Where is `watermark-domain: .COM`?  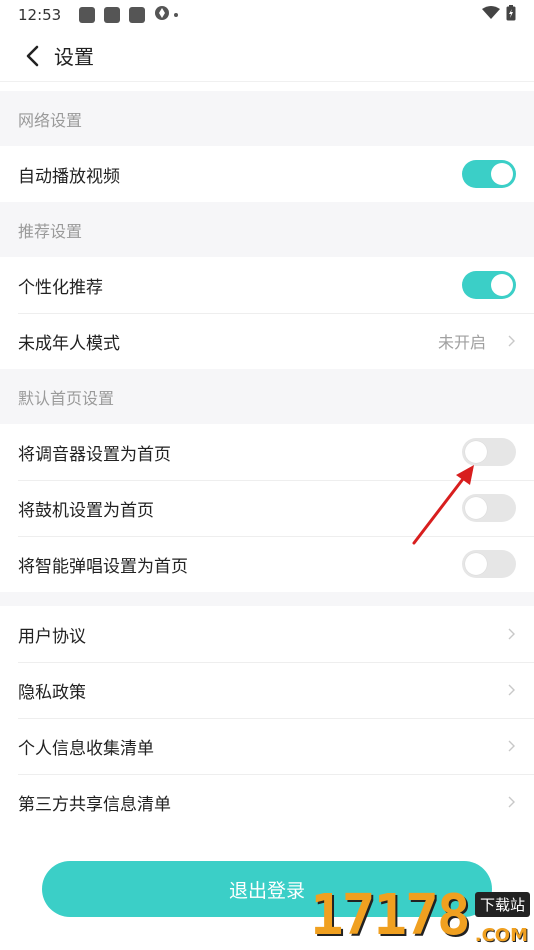
watermark-domain: .COM is located at coordinates (501, 935).